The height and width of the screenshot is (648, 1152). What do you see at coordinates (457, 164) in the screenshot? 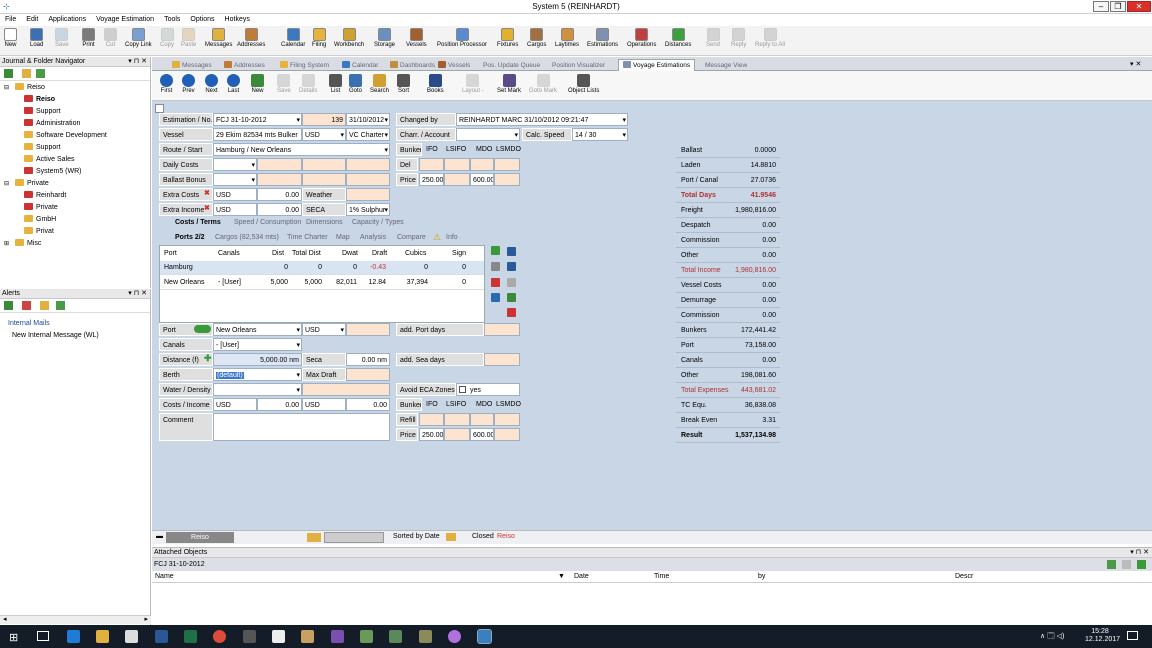
I see `del-lsifo` at bounding box center [457, 164].